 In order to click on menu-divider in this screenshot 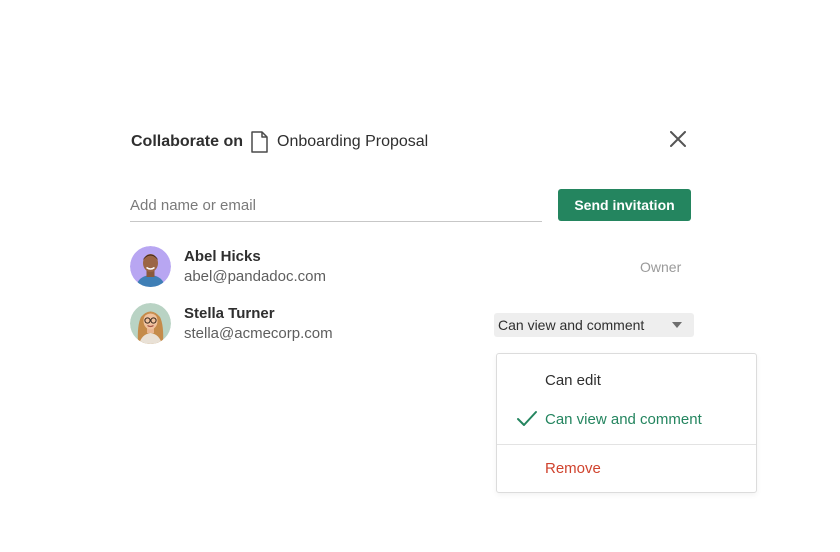, I will do `click(626, 444)`.